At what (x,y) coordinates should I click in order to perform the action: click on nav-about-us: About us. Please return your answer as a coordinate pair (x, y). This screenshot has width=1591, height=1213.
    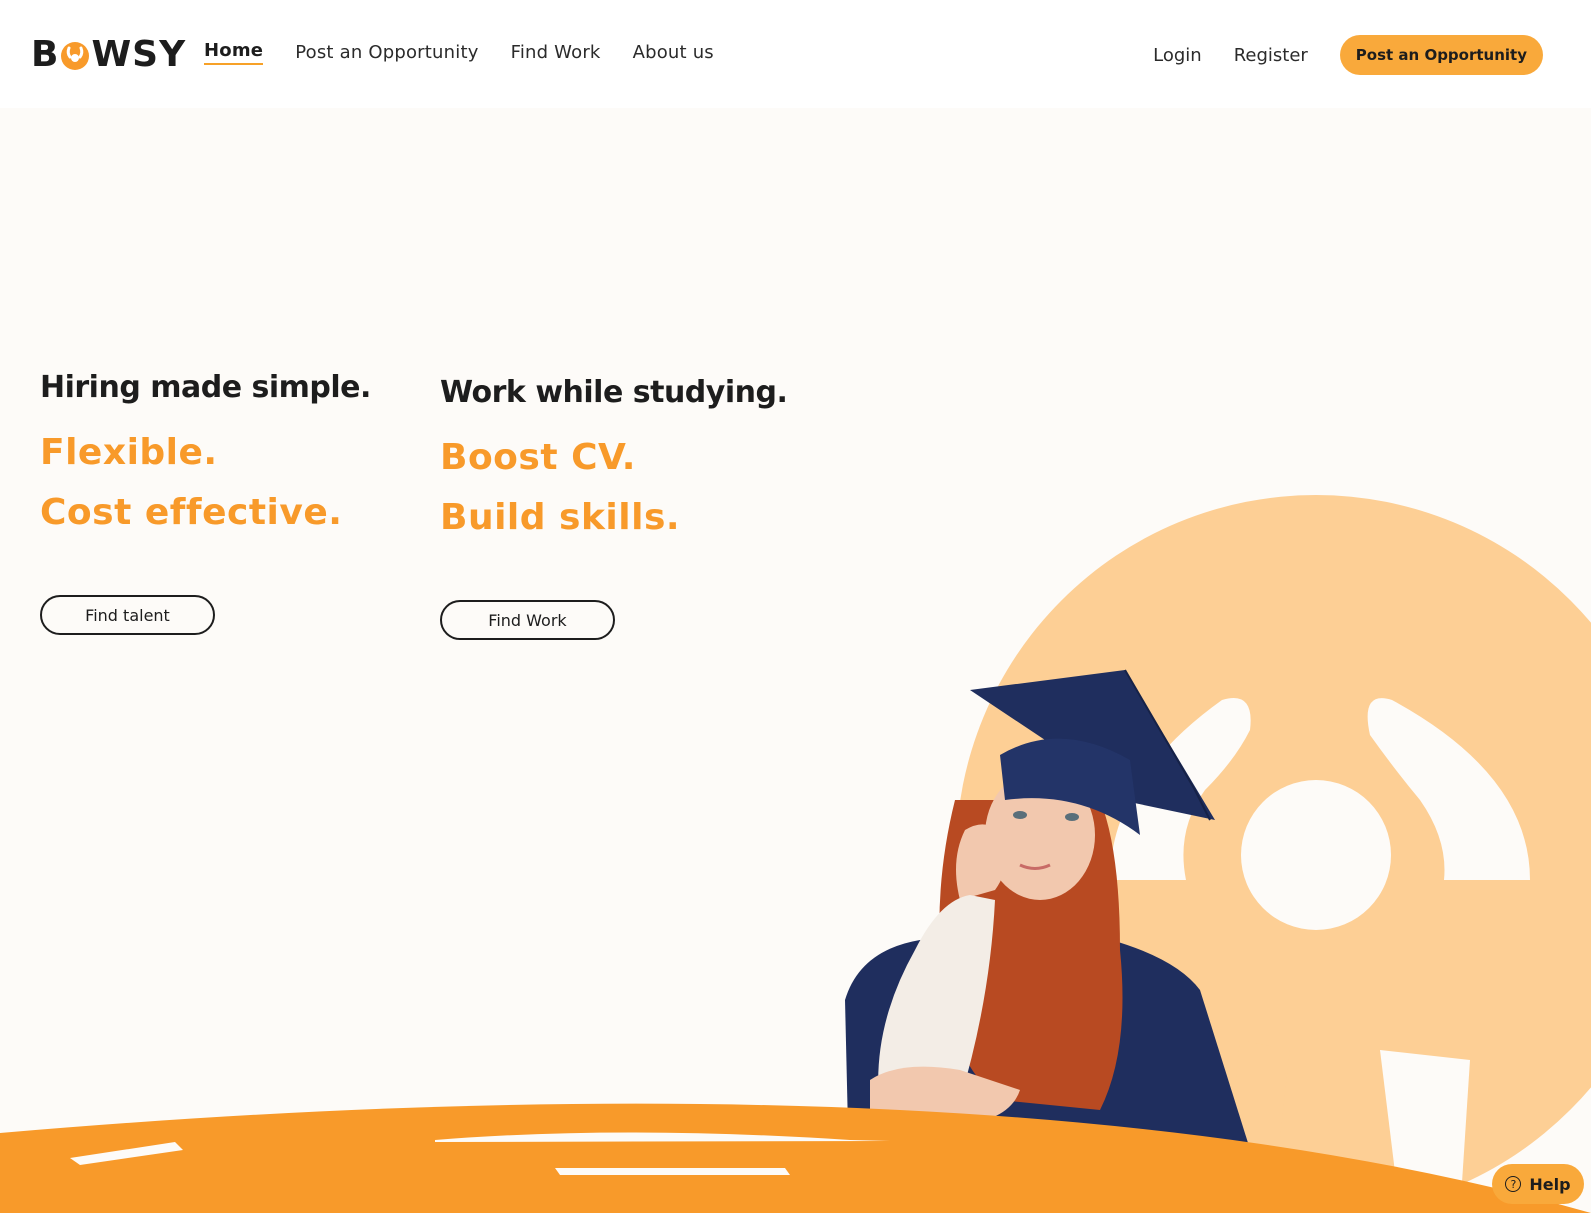
    Looking at the image, I should click on (673, 52).